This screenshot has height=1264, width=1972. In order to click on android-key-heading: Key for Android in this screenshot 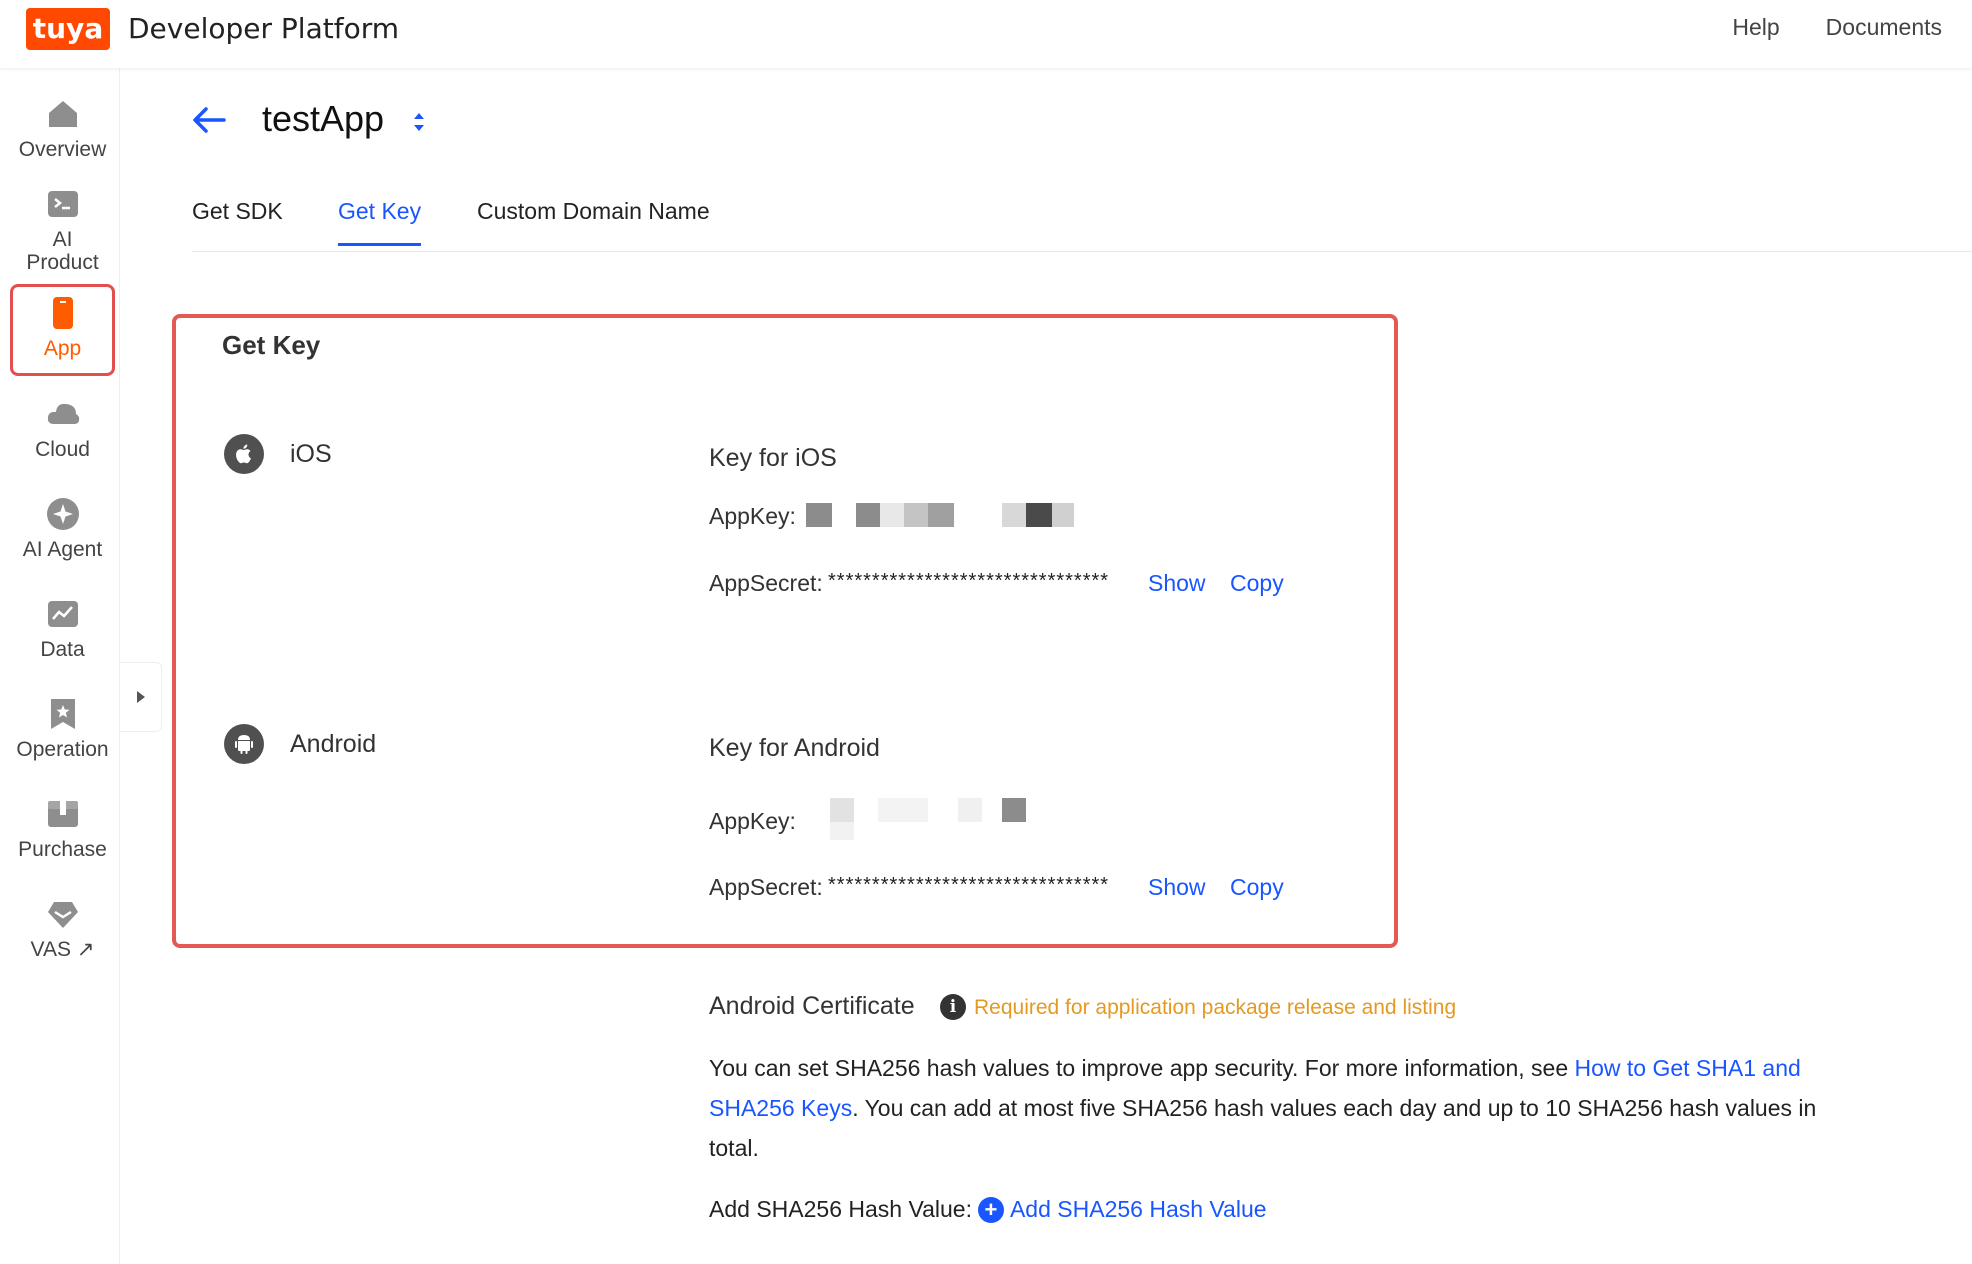, I will do `click(794, 748)`.